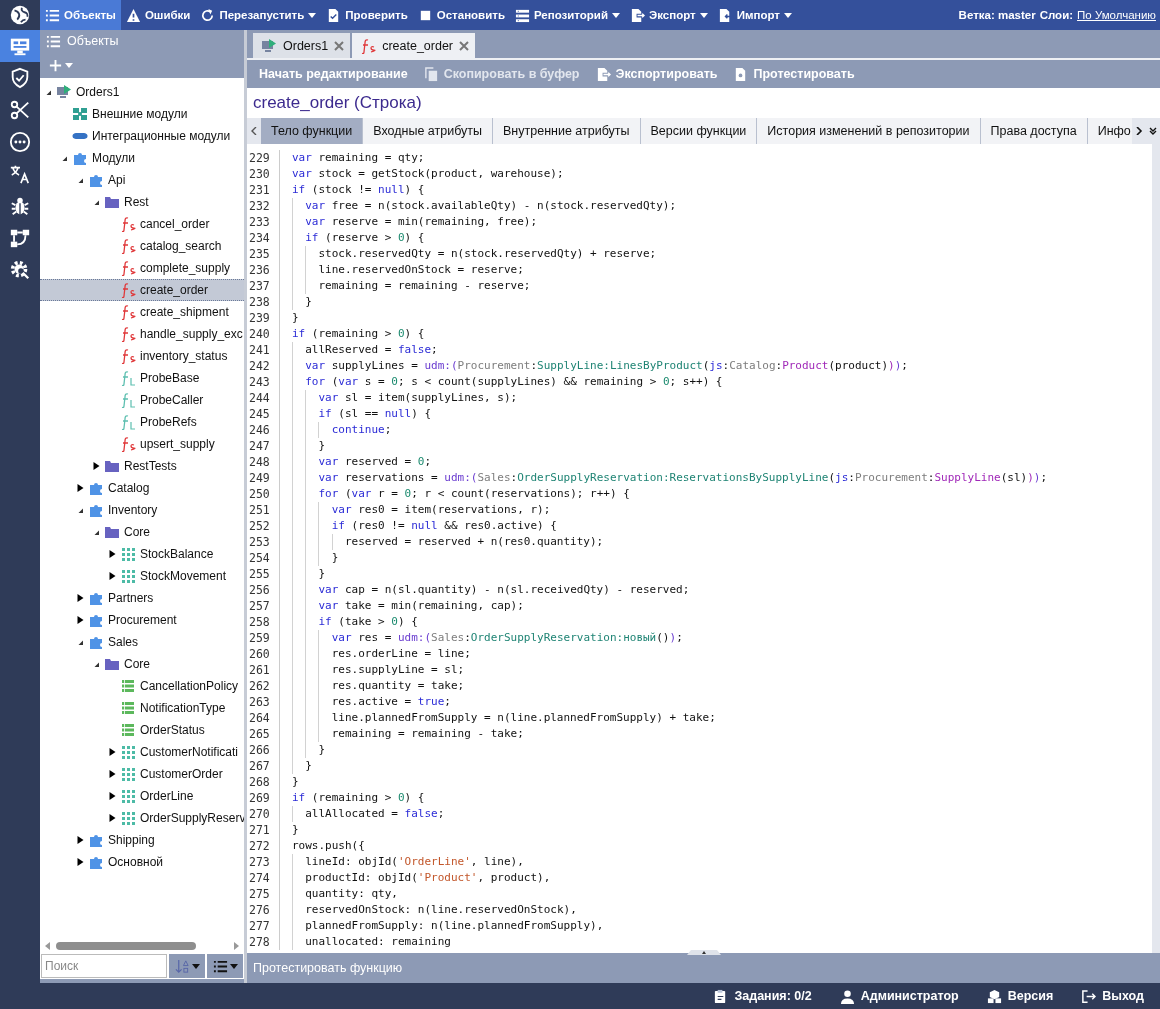 Image resolution: width=1160 pixels, height=1009 pixels. What do you see at coordinates (142, 202) in the screenshot?
I see `tree-item: Rest` at bounding box center [142, 202].